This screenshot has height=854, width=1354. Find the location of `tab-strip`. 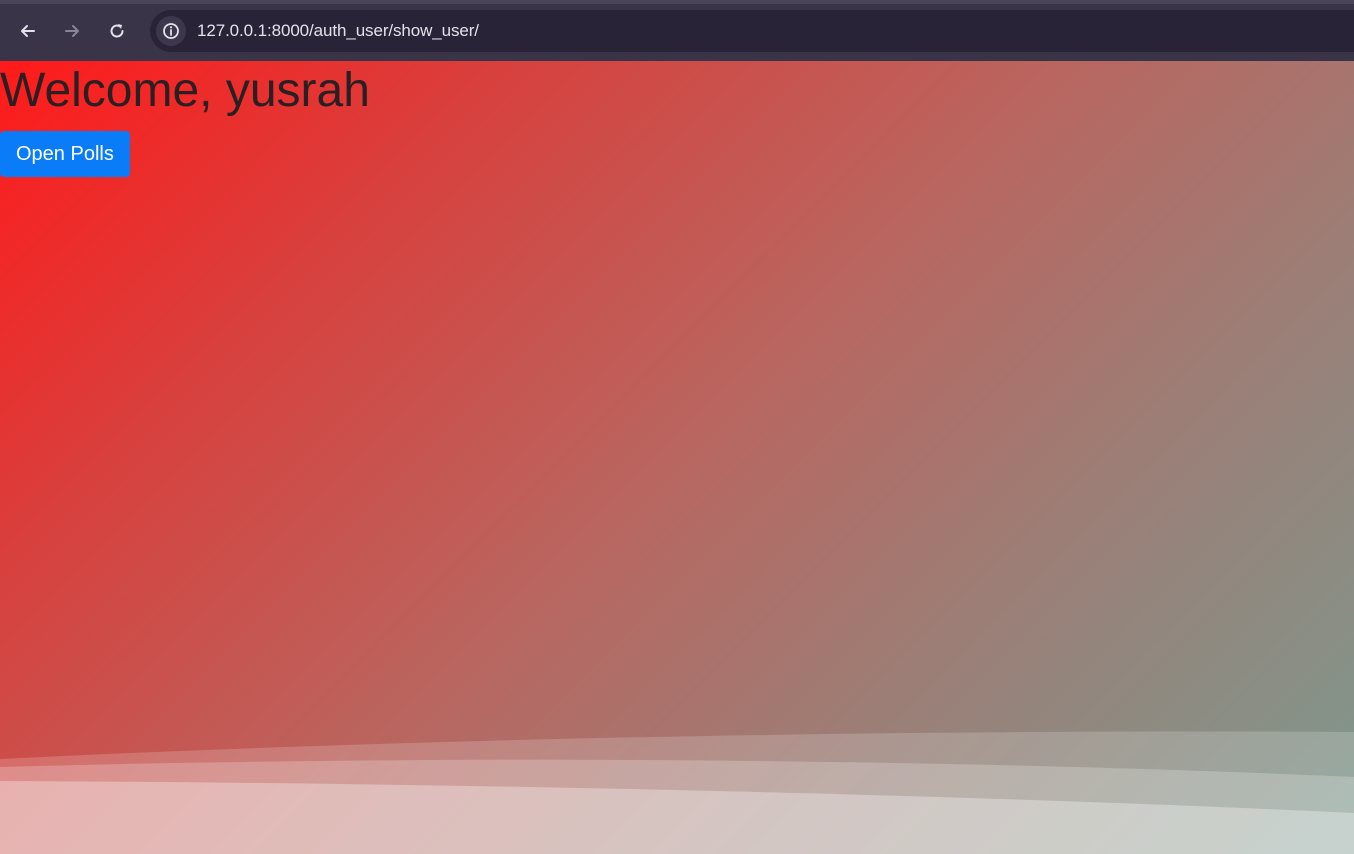

tab-strip is located at coordinates (677, 2).